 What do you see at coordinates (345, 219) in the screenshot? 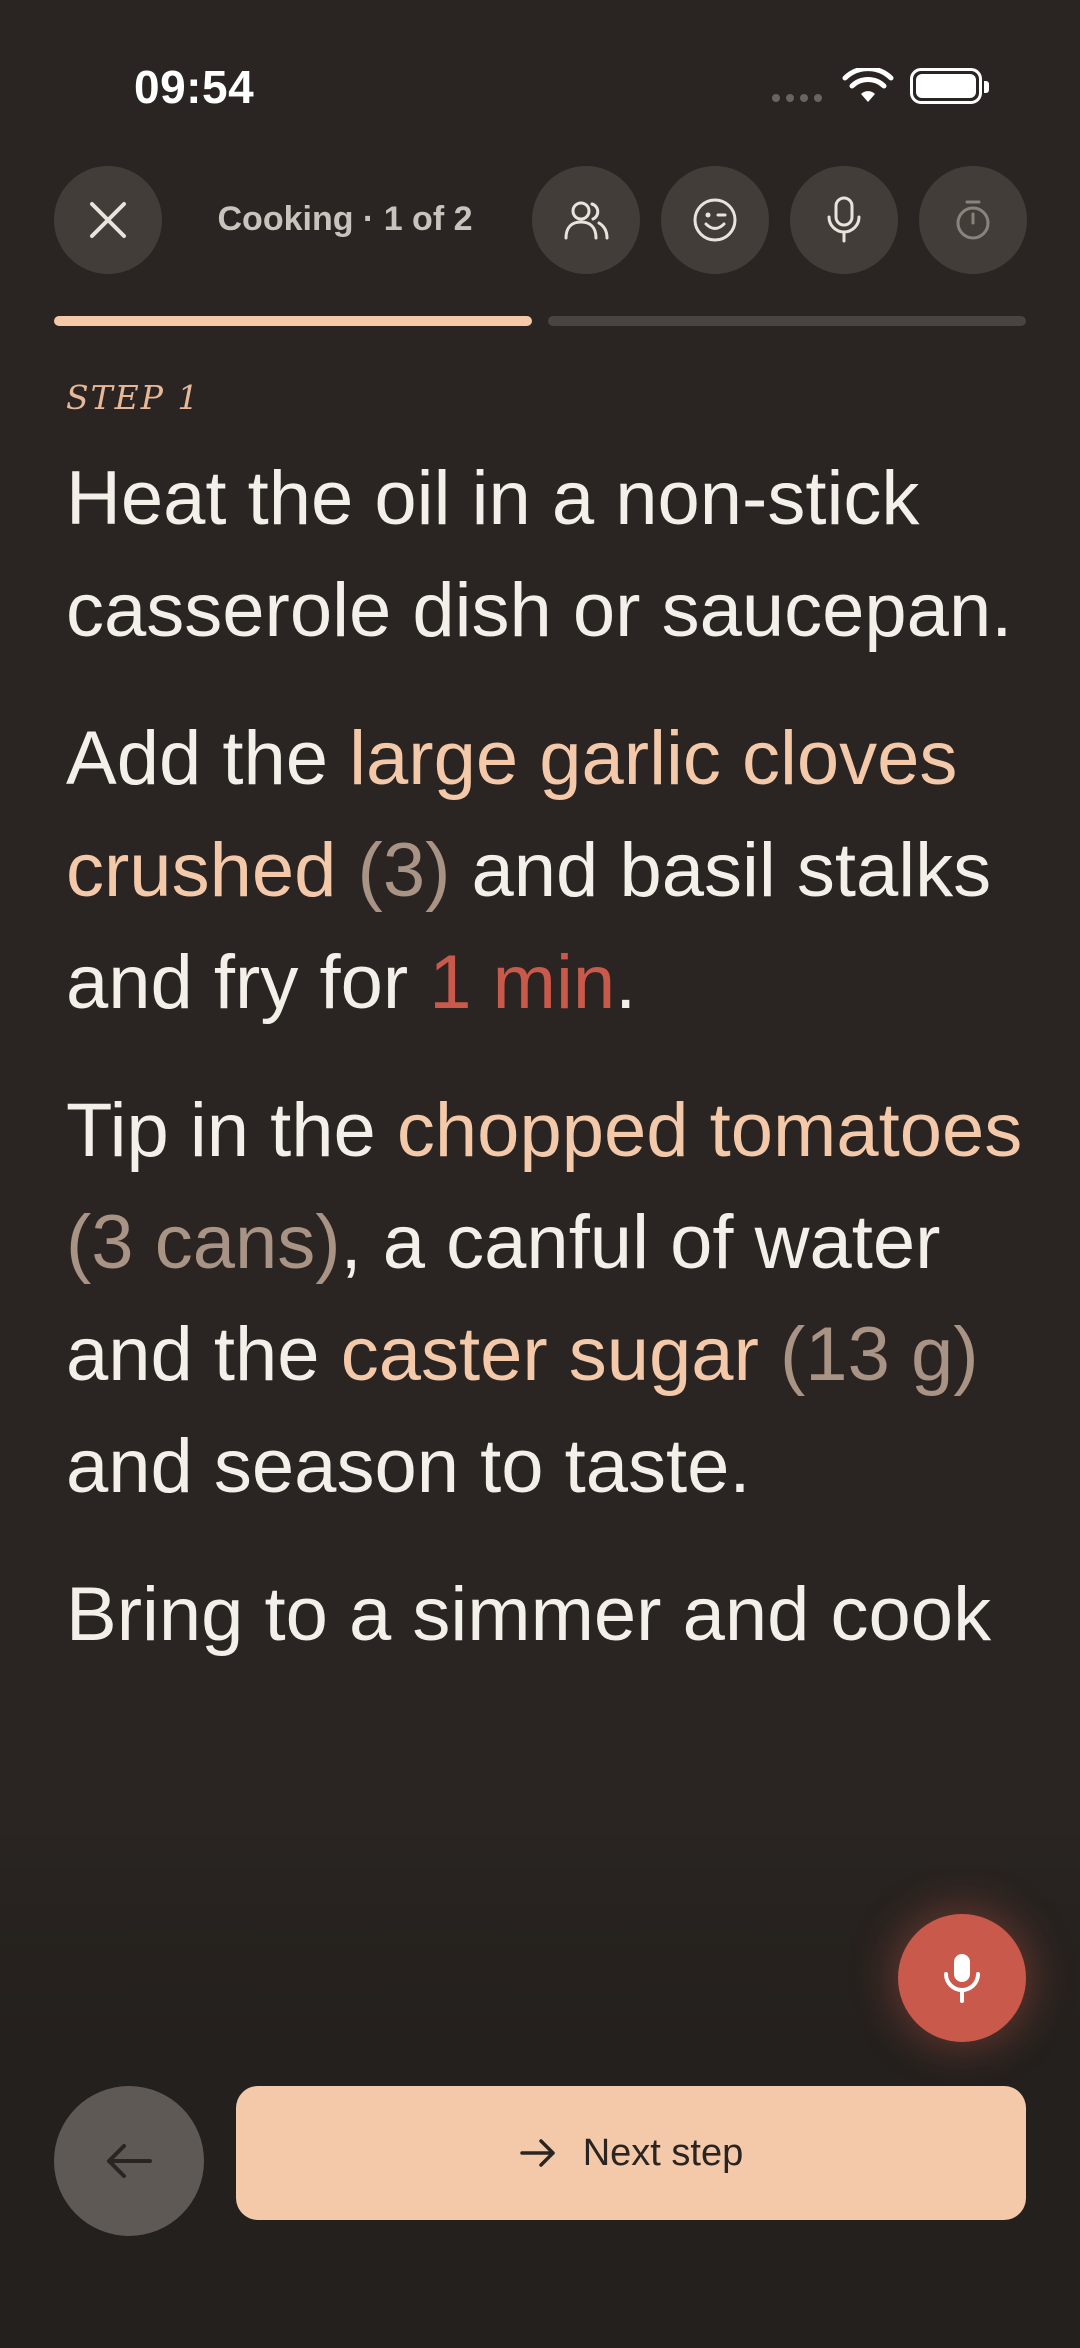
I see `cooking-progress-title: Cooking · 1 of 2` at bounding box center [345, 219].